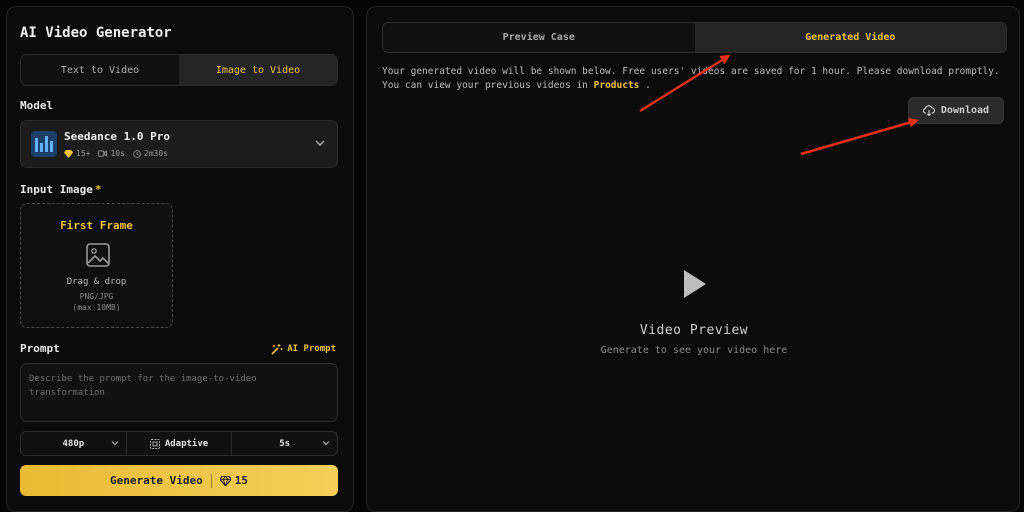 This screenshot has width=1024, height=512. What do you see at coordinates (617, 85) in the screenshot?
I see `products-link: Products` at bounding box center [617, 85].